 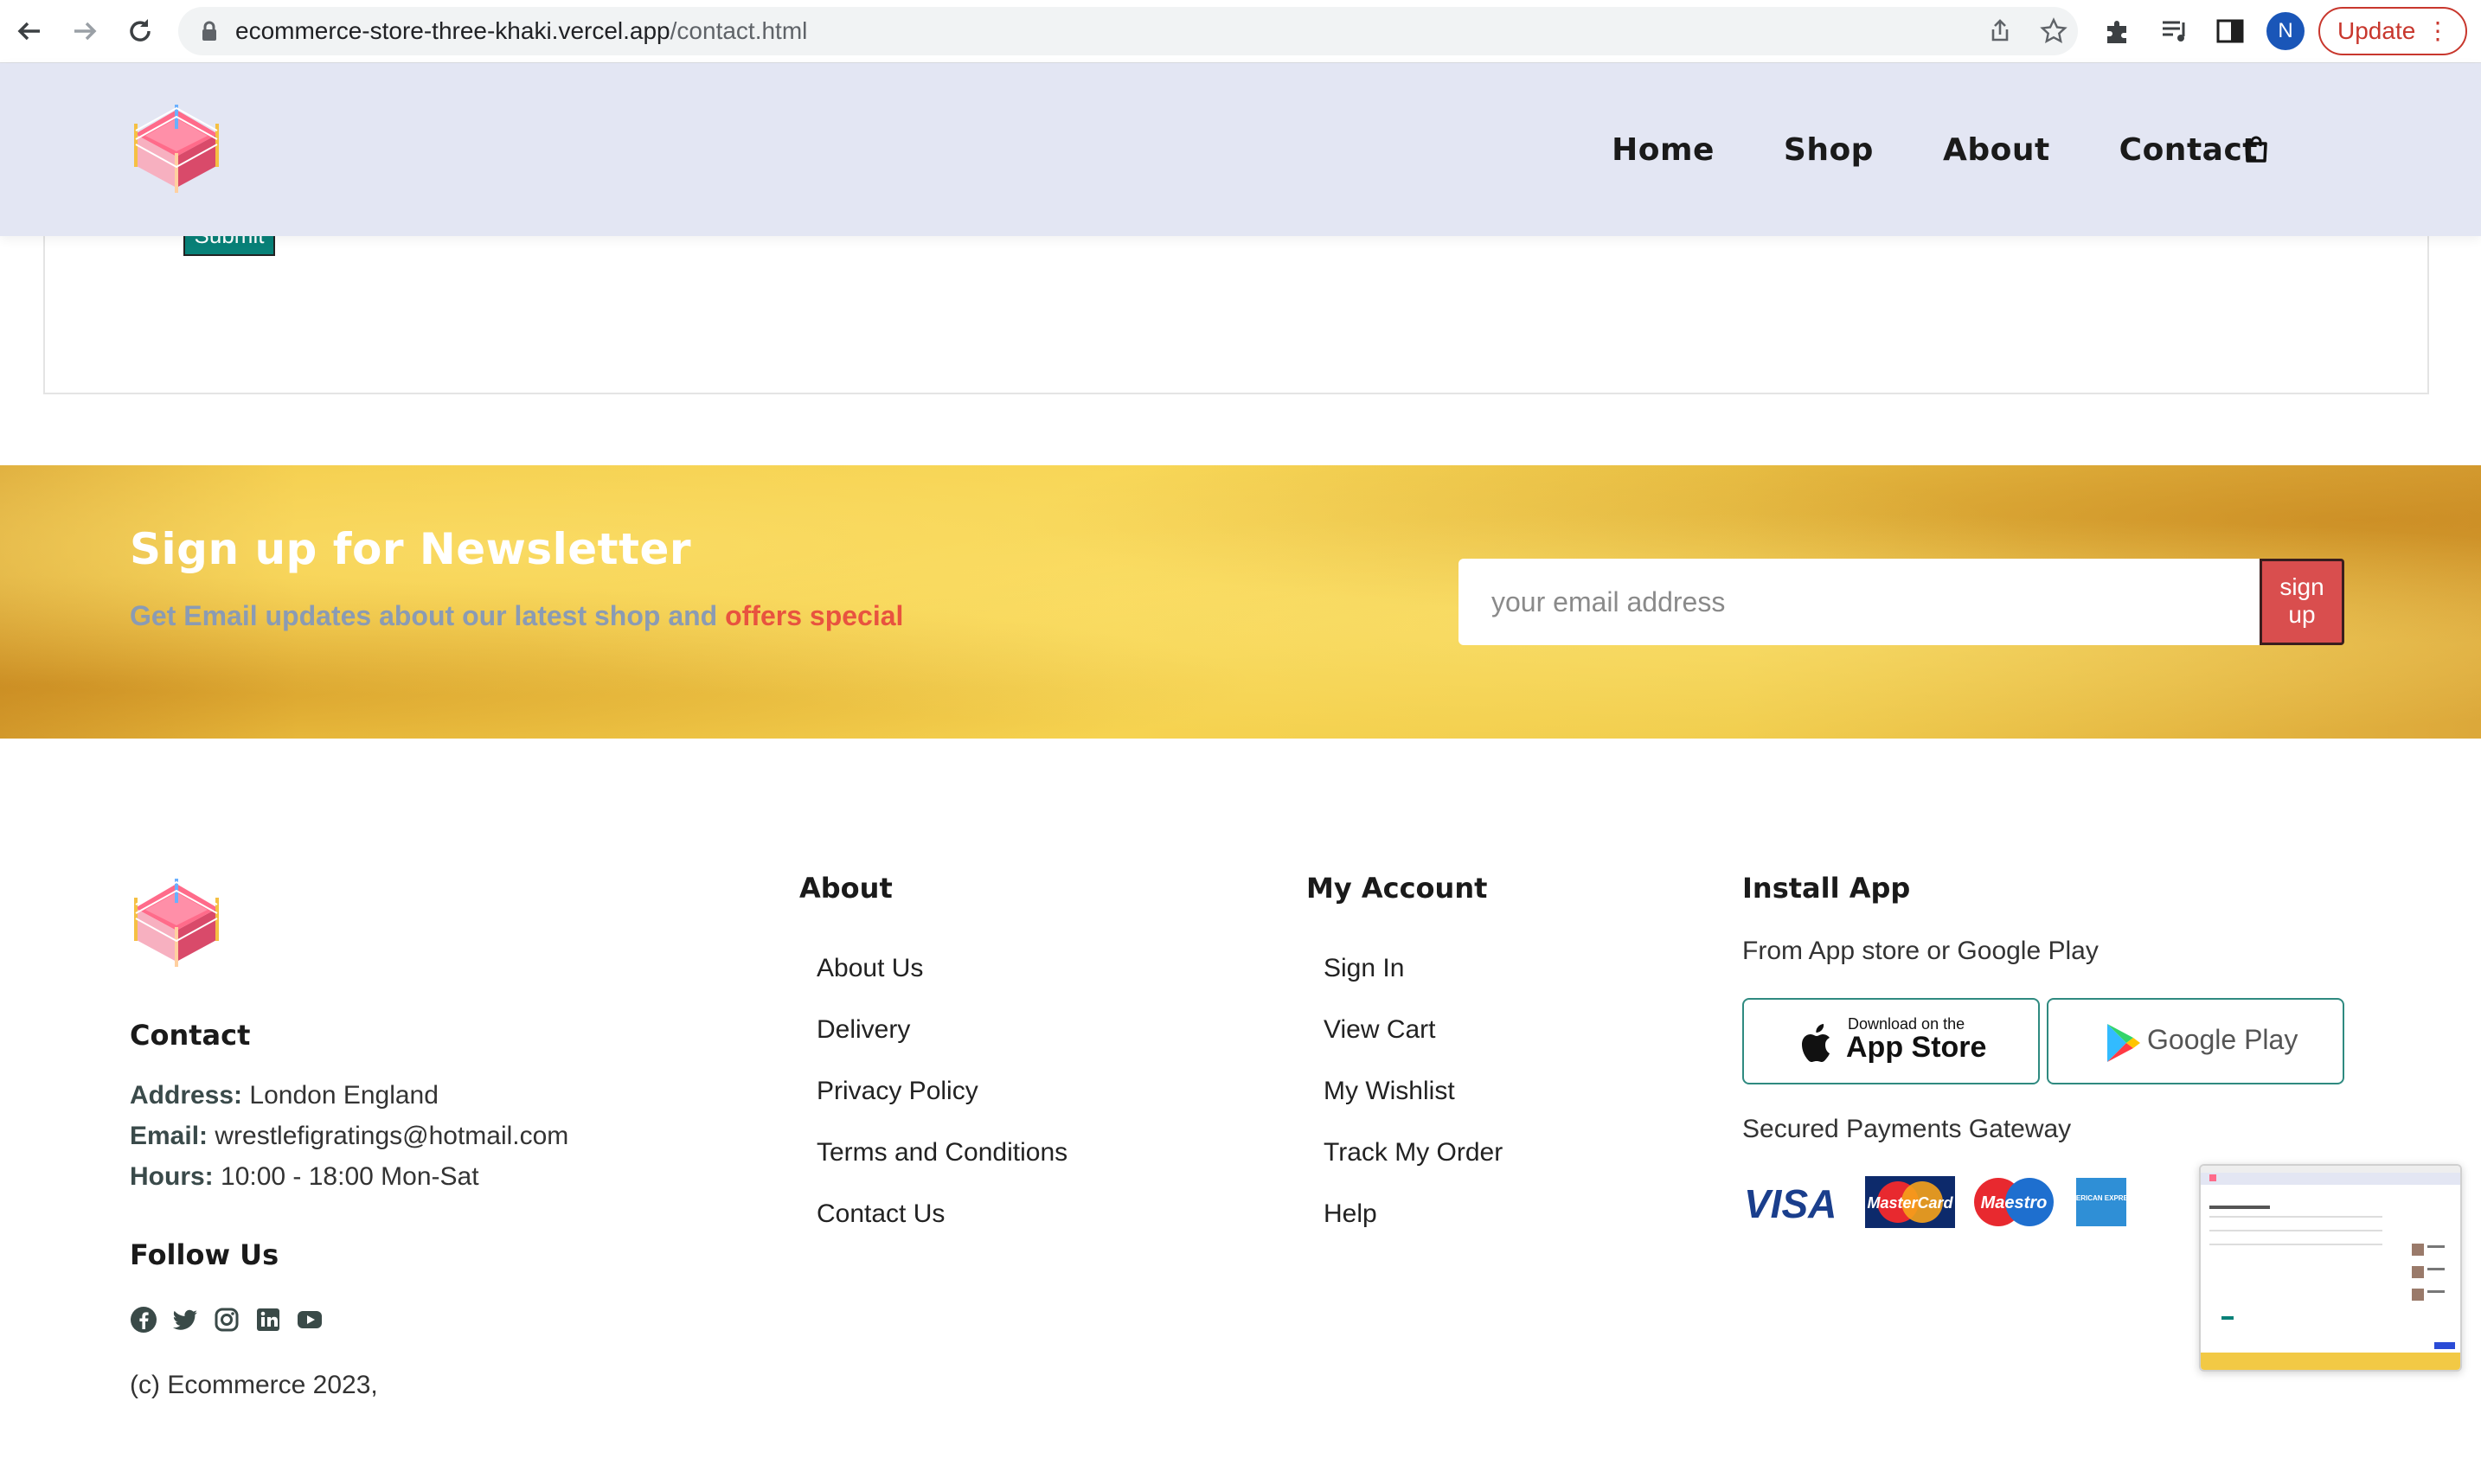 I want to click on visa-logo: VISA, so click(x=1791, y=1204).